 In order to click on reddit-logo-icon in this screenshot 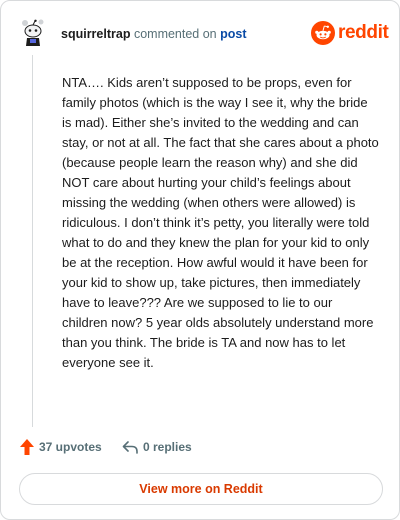, I will do `click(323, 33)`.